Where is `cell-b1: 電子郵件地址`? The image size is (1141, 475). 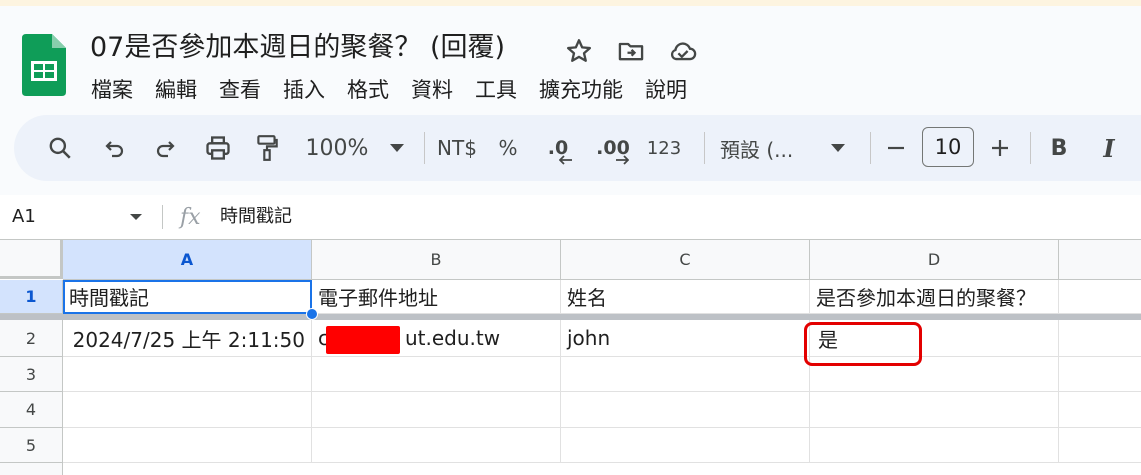
cell-b1: 電子郵件地址 is located at coordinates (436, 297).